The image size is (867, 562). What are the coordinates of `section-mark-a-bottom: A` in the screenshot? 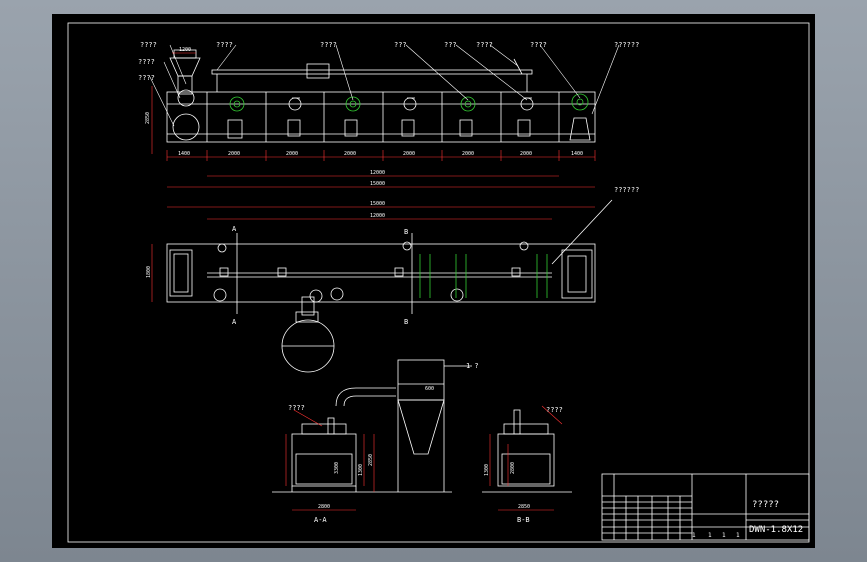 It's located at (234, 322).